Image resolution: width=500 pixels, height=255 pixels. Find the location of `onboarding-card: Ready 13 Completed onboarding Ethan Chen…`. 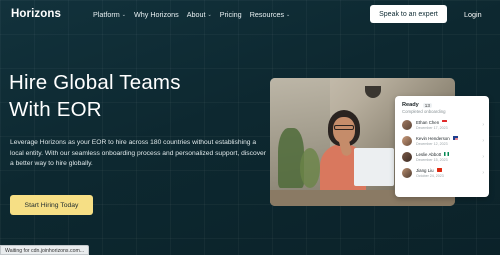

onboarding-card: Ready 13 Completed onboarding Ethan Chen… is located at coordinates (442, 146).